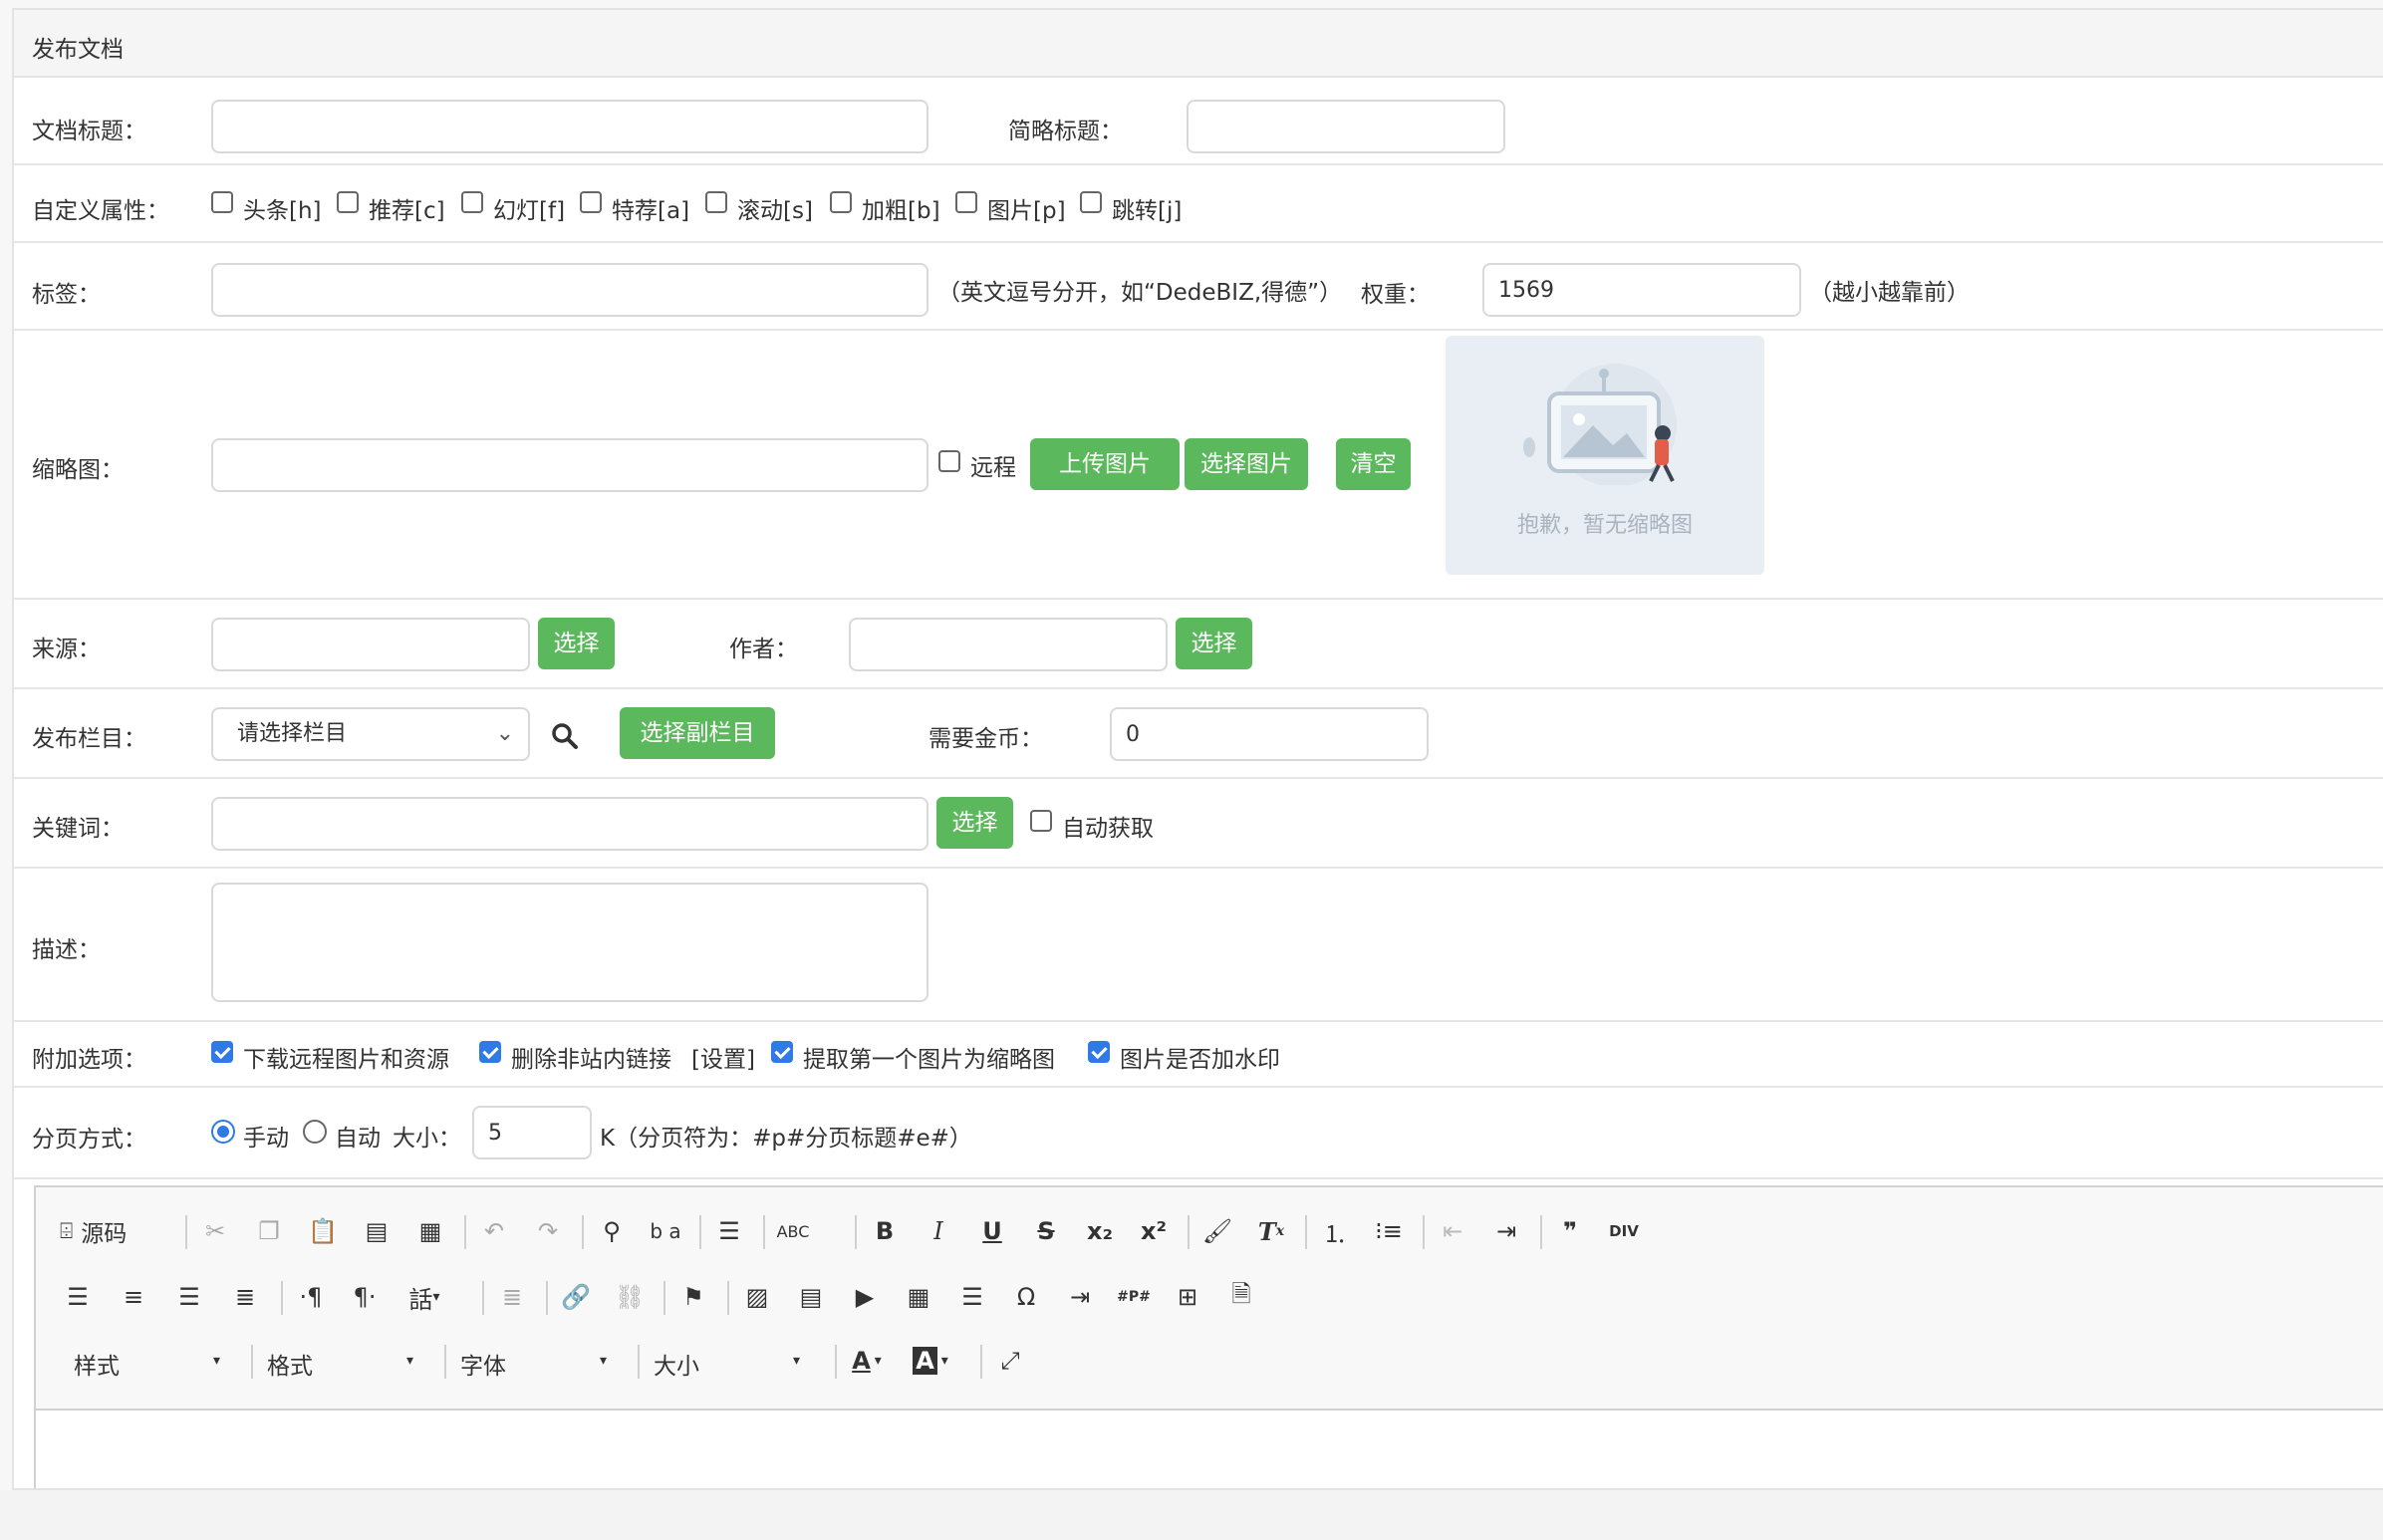 Image resolution: width=2383 pixels, height=1540 pixels. Describe the element at coordinates (867, 1361) in the screenshot. I see `text-color-button: A ▾` at that location.